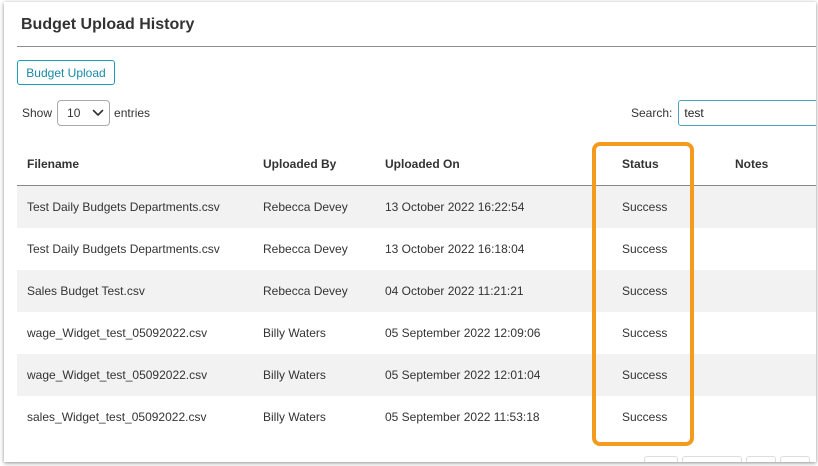  I want to click on column-header-status: Status, so click(640, 163).